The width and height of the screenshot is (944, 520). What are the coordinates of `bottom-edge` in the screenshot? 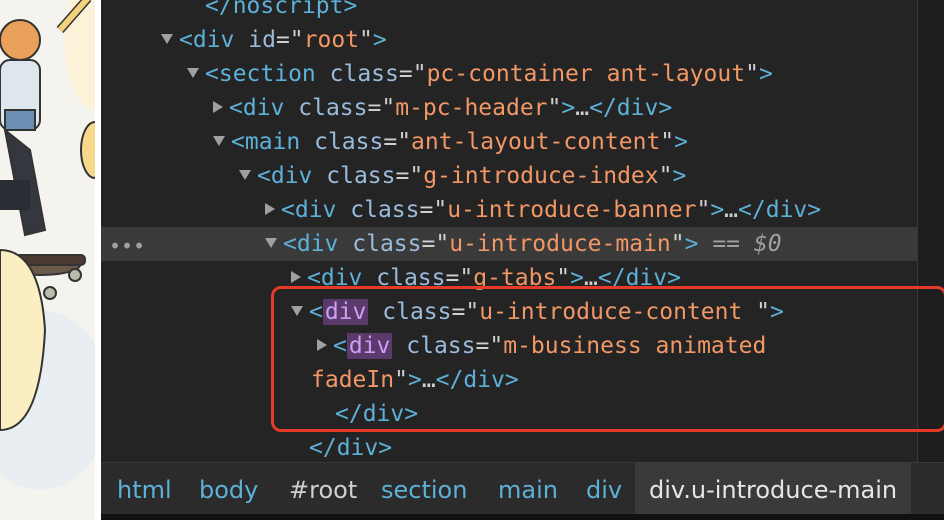 It's located at (522, 517).